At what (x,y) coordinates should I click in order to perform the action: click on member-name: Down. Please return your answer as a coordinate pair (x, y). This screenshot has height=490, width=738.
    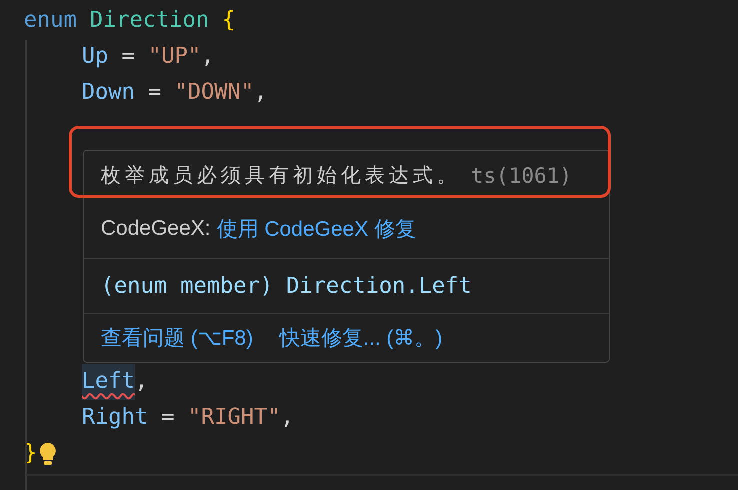
    Looking at the image, I should click on (108, 93).